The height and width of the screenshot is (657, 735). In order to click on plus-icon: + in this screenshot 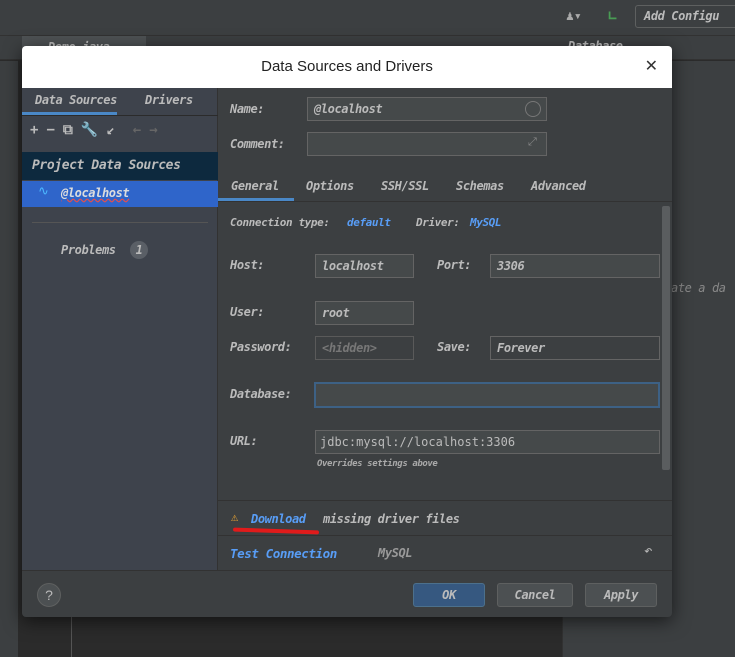, I will do `click(34, 130)`.